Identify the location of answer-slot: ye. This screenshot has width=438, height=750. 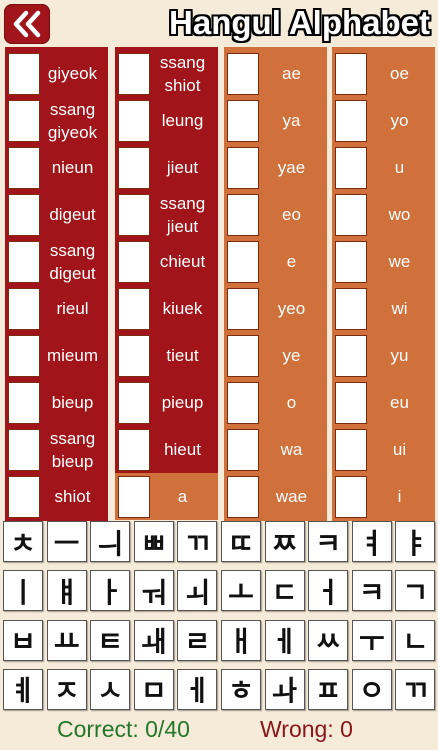
(275, 355).